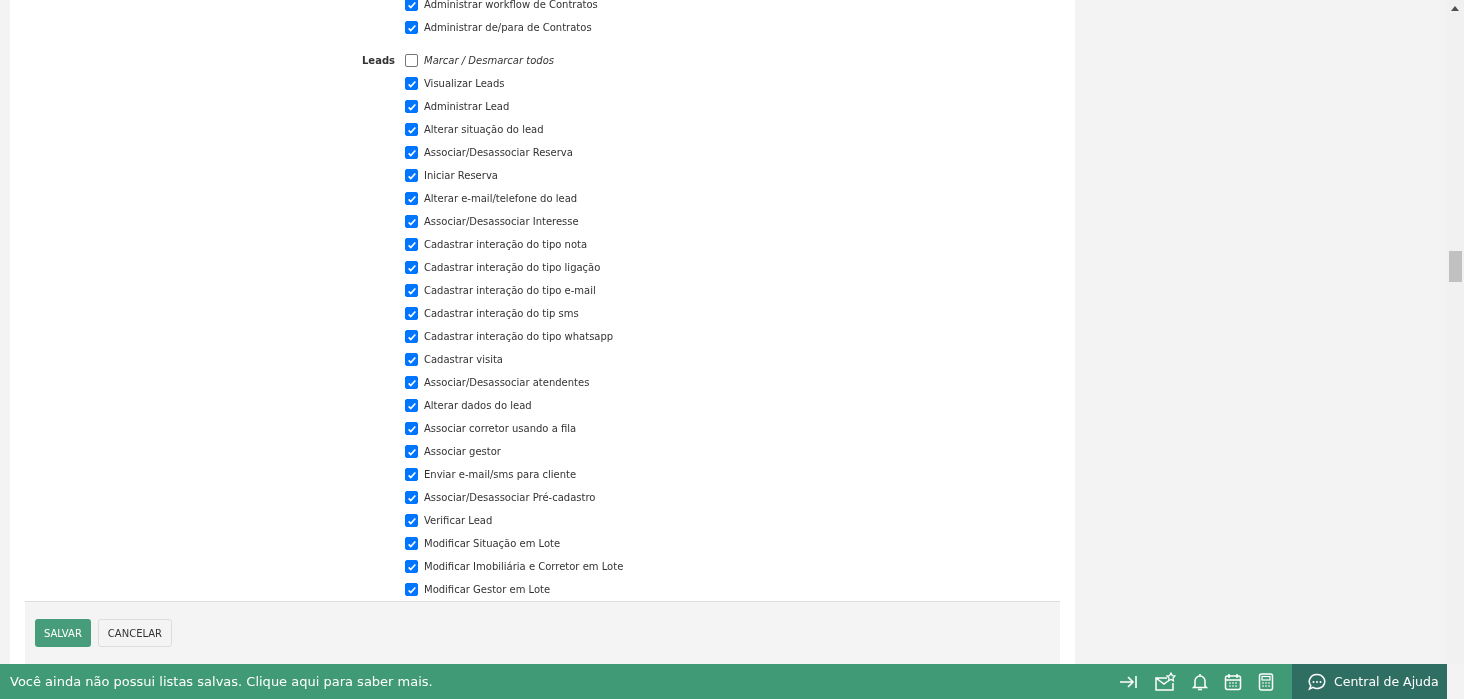  What do you see at coordinates (559, 681) in the screenshot?
I see `status-message: Você ainda não possui listas salvas. Clique aqui para saber mais.` at bounding box center [559, 681].